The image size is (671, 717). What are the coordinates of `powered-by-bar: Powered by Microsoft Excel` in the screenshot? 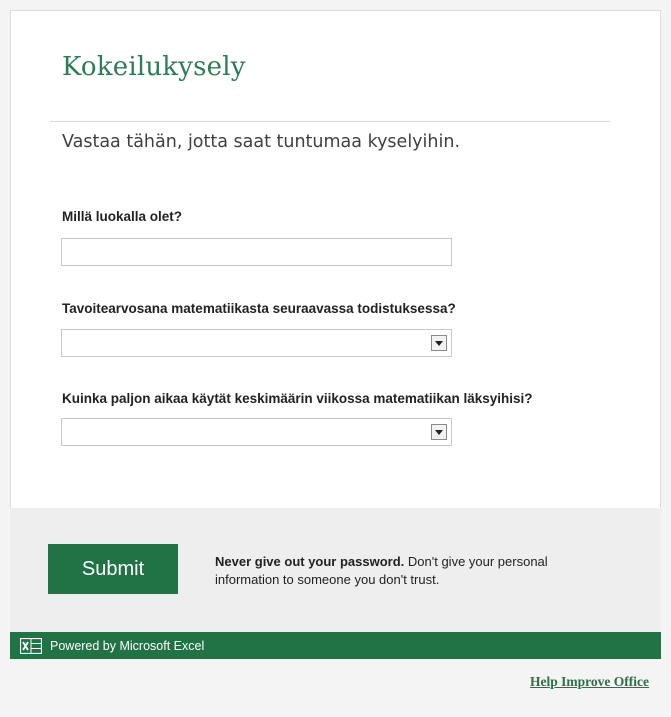 It's located at (335, 645).